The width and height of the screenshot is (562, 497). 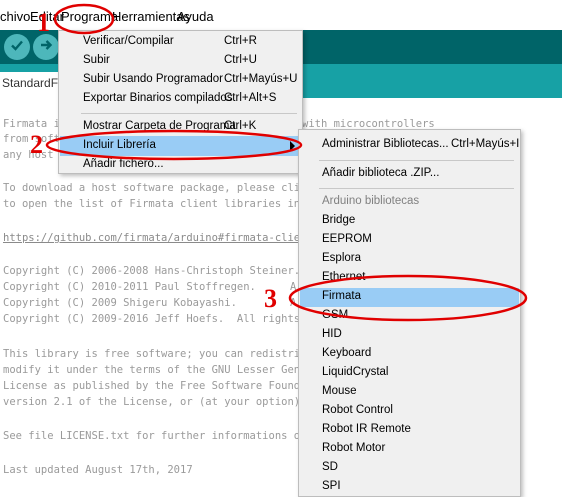 What do you see at coordinates (36, 144) in the screenshot?
I see `annotation-step-2: 2` at bounding box center [36, 144].